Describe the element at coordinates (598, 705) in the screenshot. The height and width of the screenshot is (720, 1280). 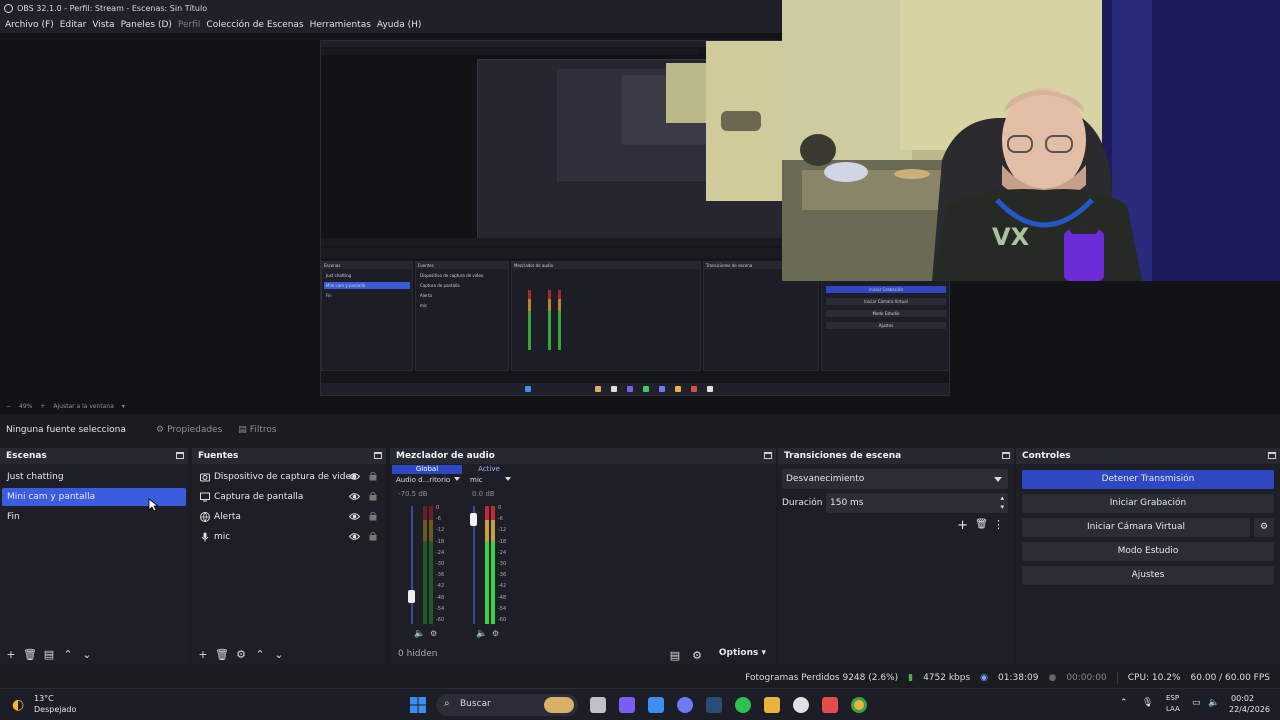
I see `task-view-icon` at that location.